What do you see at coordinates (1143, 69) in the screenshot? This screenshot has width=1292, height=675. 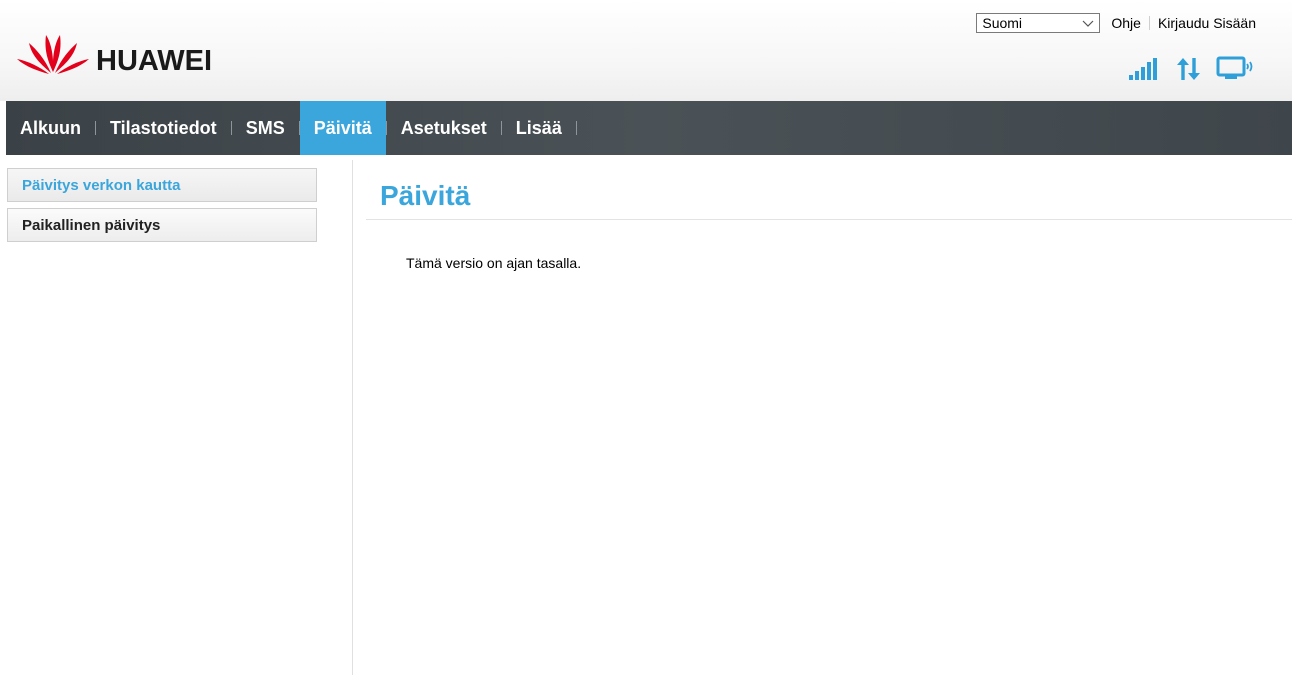 I see `signal-strength-icon` at bounding box center [1143, 69].